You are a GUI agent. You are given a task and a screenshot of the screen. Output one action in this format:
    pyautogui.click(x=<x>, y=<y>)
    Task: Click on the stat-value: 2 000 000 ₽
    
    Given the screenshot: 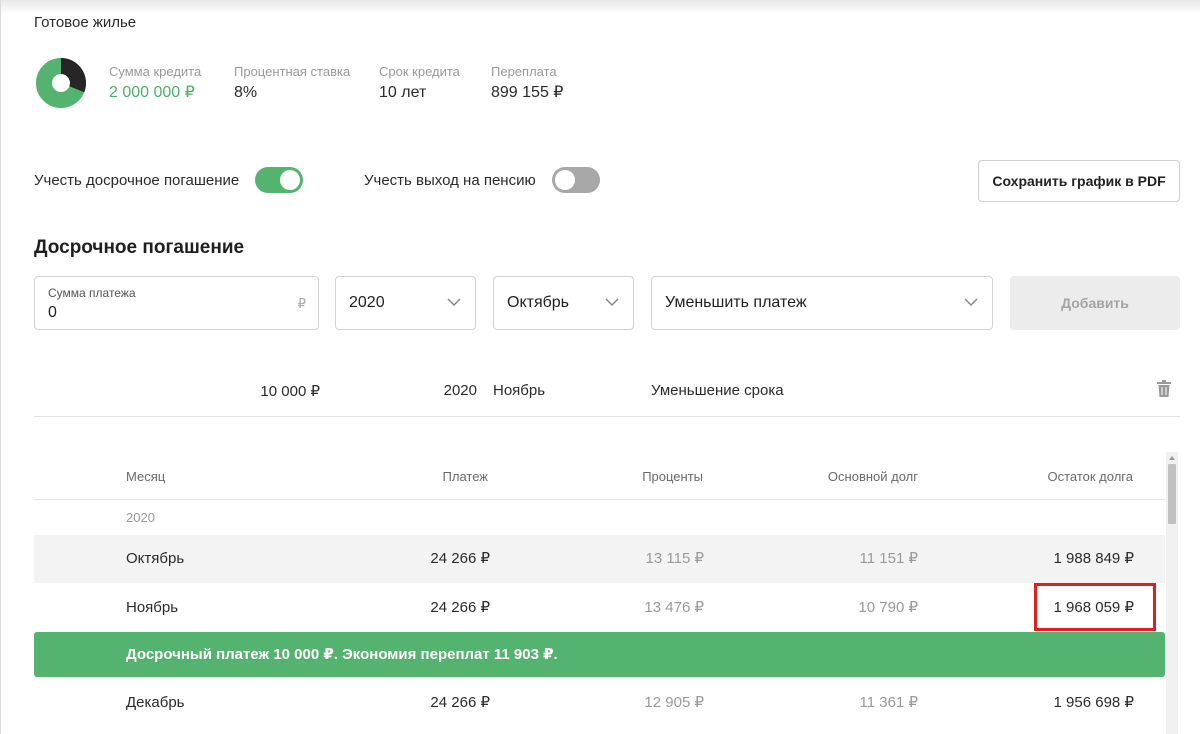 What is the action you would take?
    pyautogui.click(x=152, y=92)
    